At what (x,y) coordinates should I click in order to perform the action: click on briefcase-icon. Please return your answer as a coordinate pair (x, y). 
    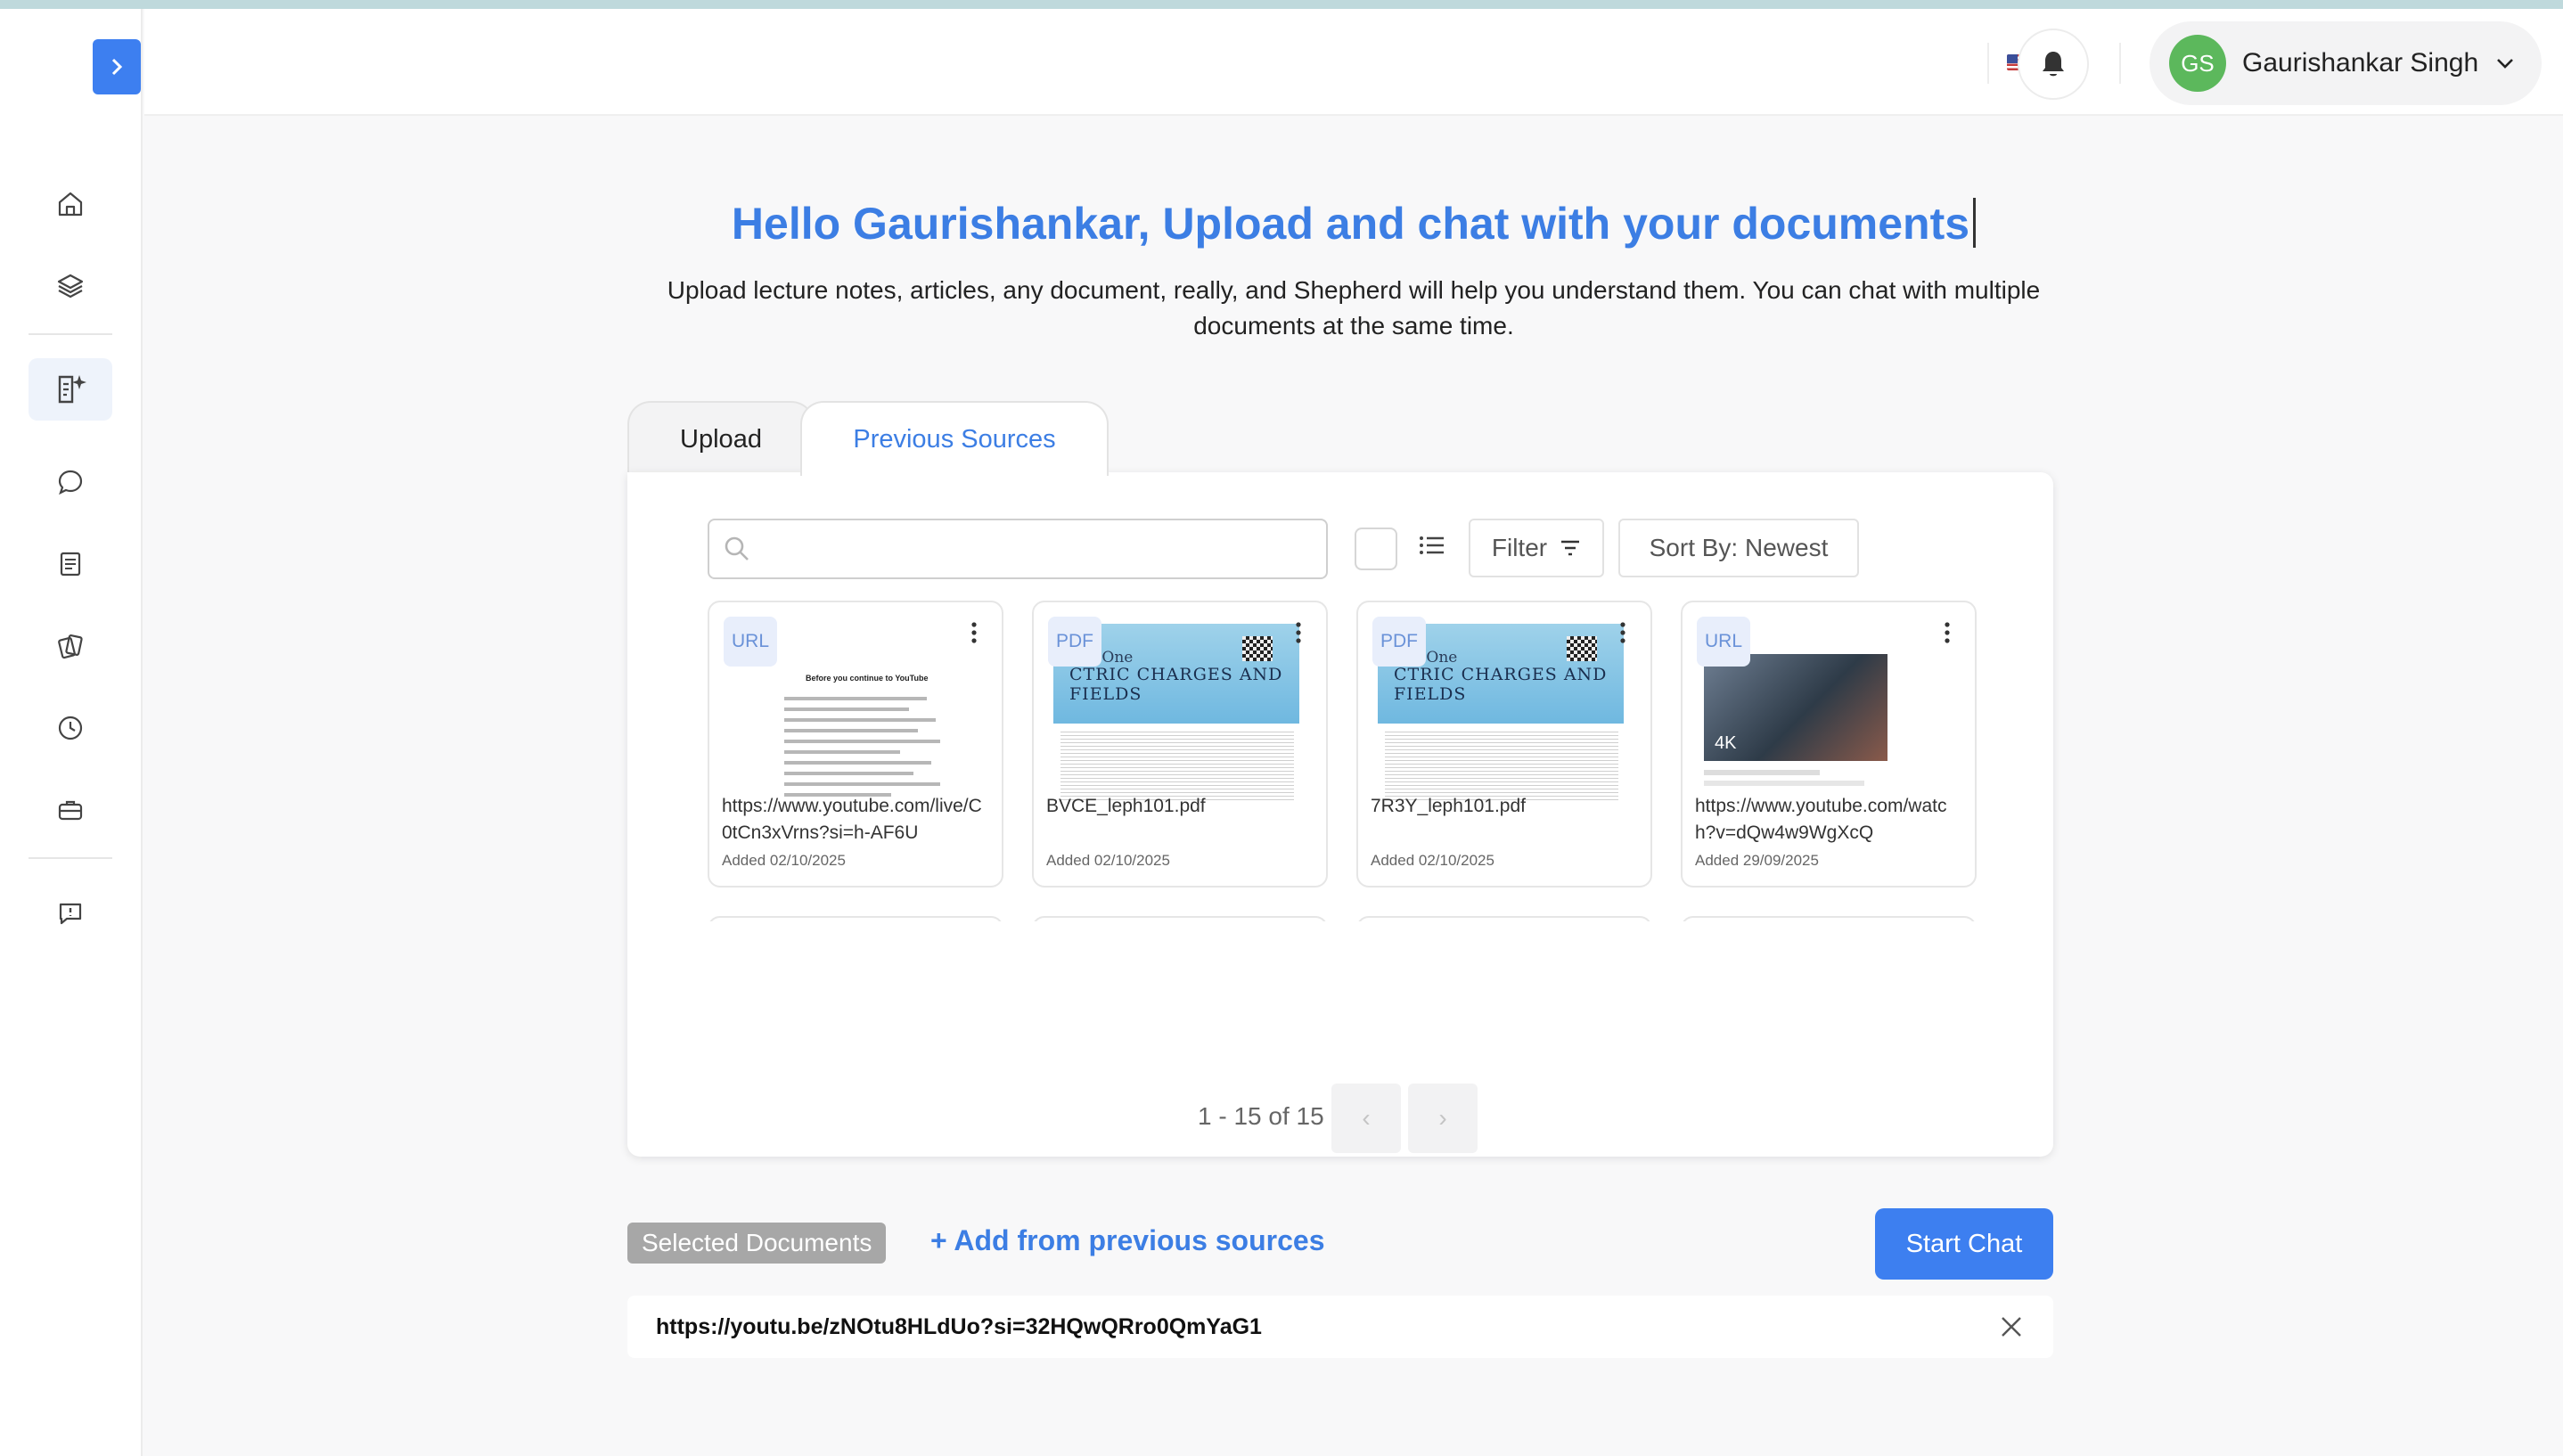
    Looking at the image, I should click on (70, 810).